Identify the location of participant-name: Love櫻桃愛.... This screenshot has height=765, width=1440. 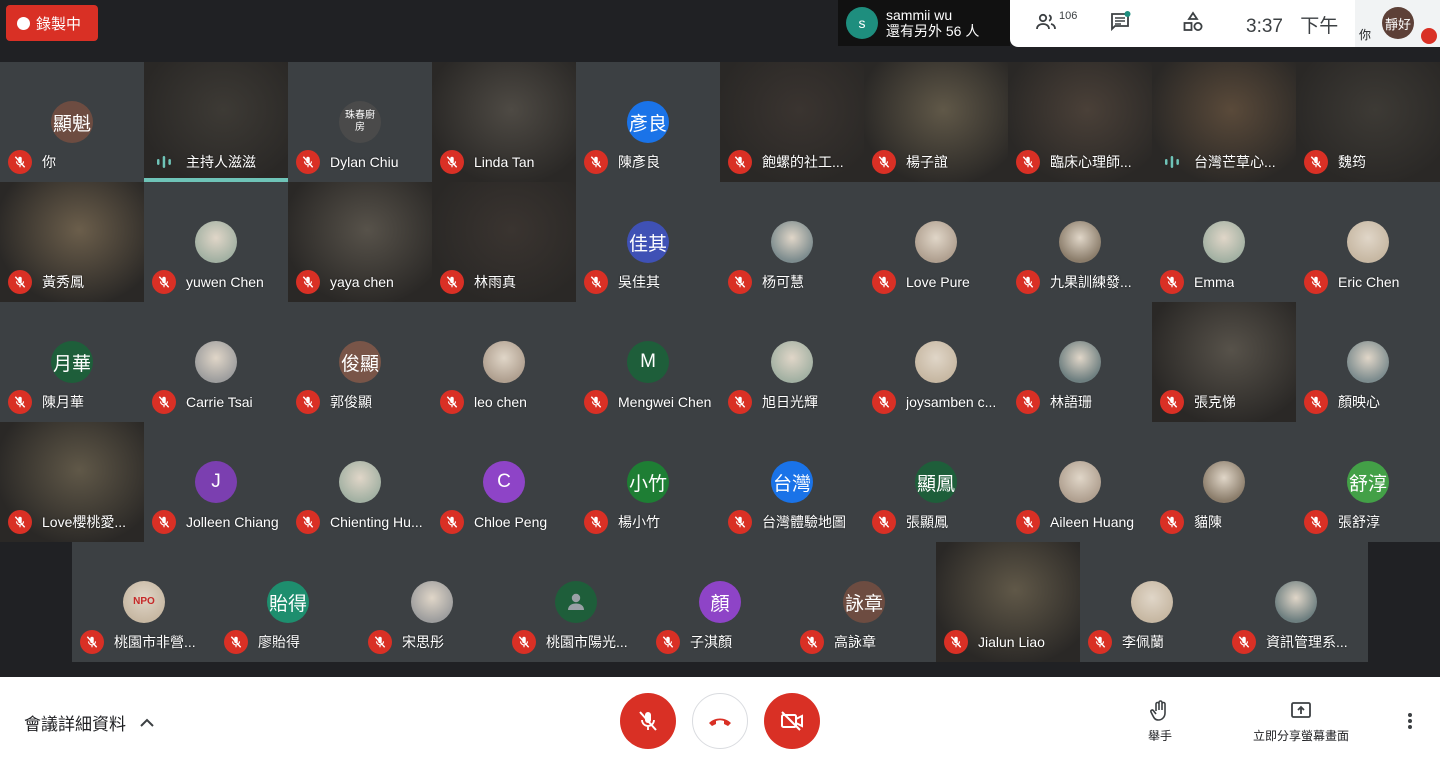
(84, 522).